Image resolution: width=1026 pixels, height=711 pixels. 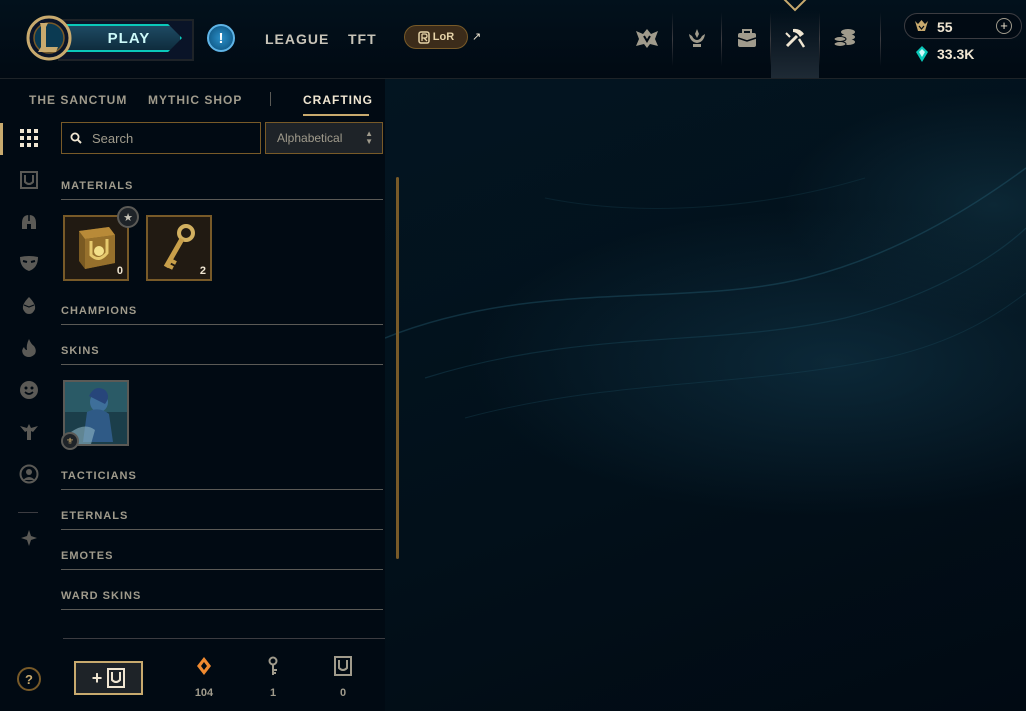 What do you see at coordinates (921, 25) in the screenshot?
I see `riot-points-icon` at bounding box center [921, 25].